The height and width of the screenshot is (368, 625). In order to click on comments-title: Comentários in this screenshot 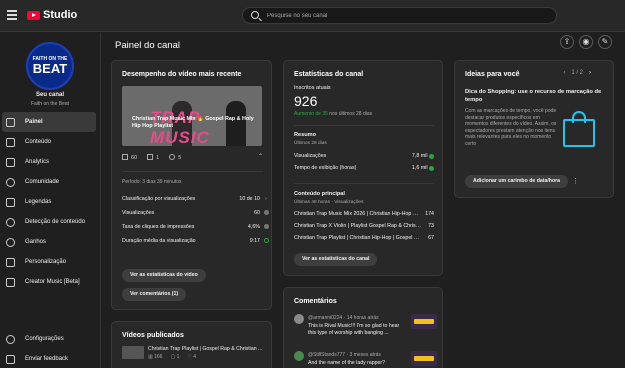, I will do `click(315, 301)`.